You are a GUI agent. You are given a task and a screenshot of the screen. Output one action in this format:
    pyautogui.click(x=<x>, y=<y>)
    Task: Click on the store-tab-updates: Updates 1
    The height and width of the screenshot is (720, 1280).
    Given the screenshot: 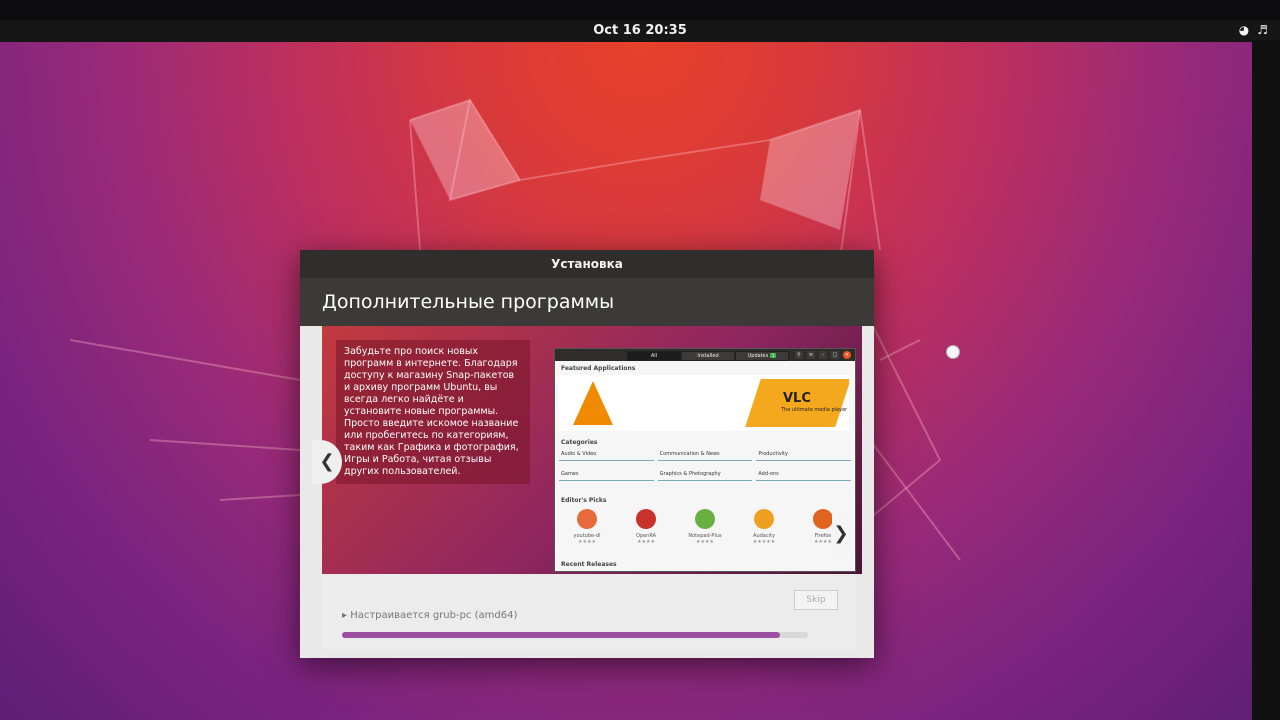 What is the action you would take?
    pyautogui.click(x=762, y=356)
    